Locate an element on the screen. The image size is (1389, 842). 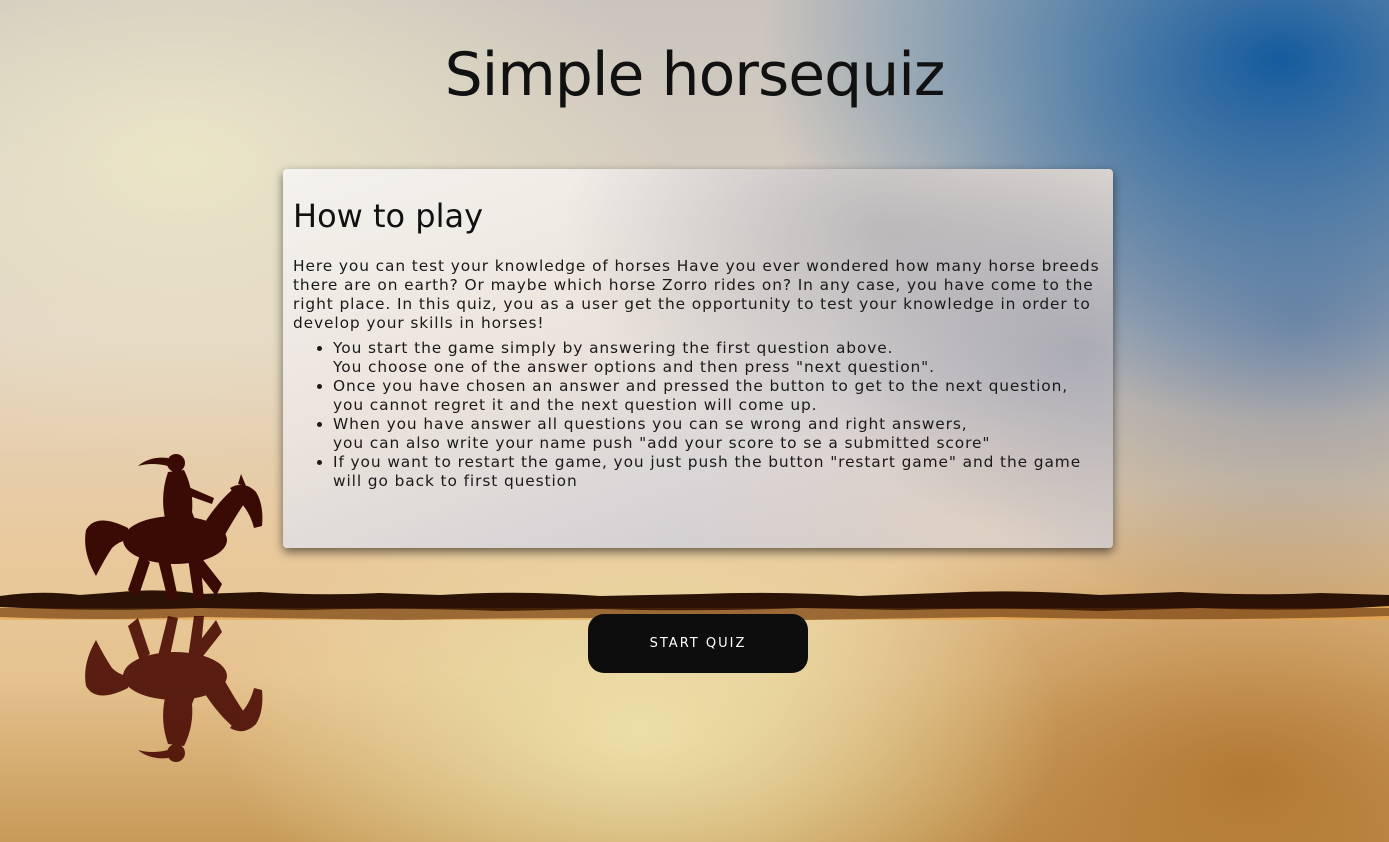
start-quiz-button: START QUIZ is located at coordinates (698, 643).